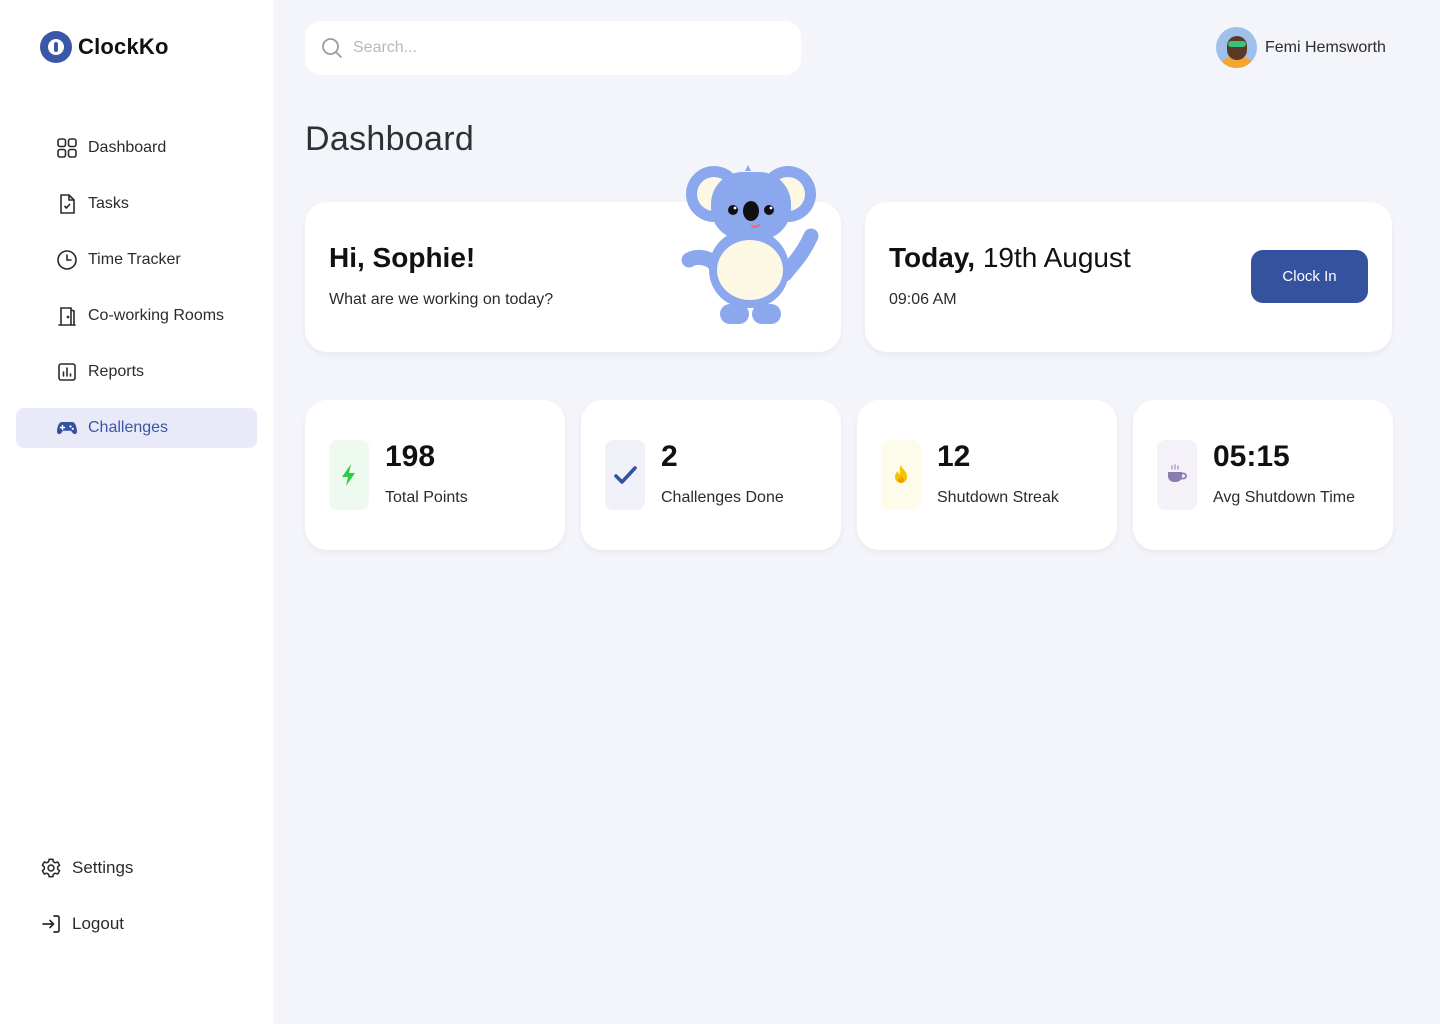 The image size is (1440, 1024). I want to click on stat-label: Challenges Done, so click(722, 497).